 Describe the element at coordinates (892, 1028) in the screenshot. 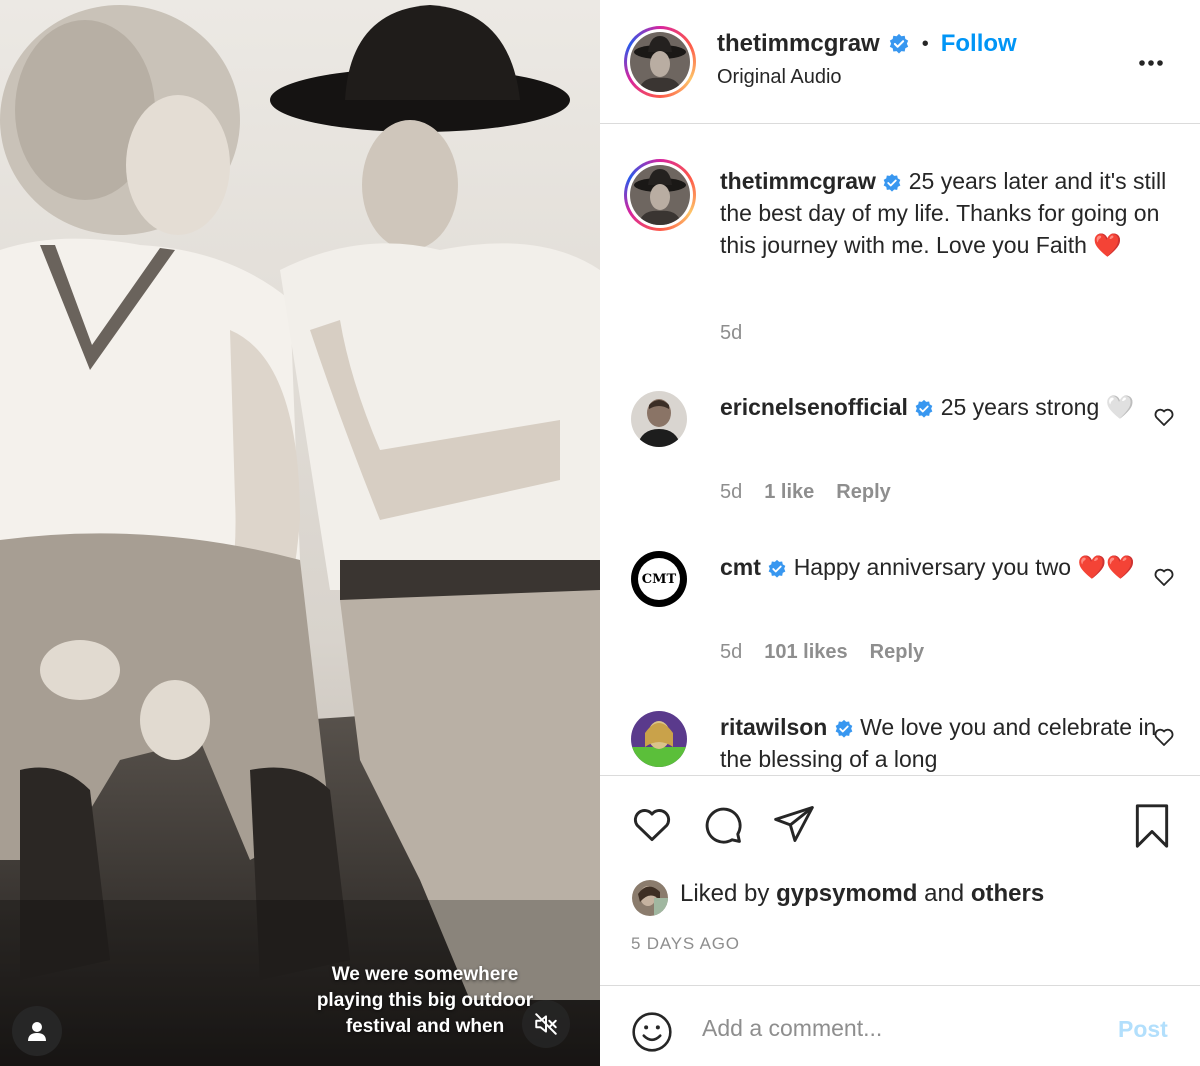

I see `comment-input` at that location.